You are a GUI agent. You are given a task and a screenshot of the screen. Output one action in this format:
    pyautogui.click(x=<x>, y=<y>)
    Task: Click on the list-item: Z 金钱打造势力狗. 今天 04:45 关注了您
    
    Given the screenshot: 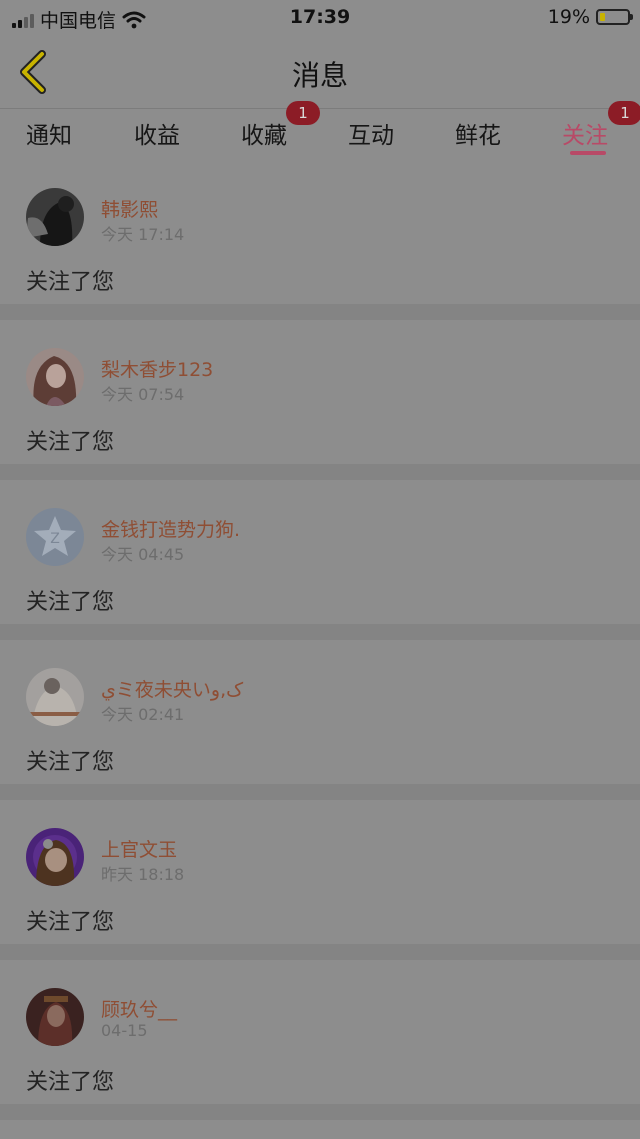 What is the action you would take?
    pyautogui.click(x=320, y=560)
    